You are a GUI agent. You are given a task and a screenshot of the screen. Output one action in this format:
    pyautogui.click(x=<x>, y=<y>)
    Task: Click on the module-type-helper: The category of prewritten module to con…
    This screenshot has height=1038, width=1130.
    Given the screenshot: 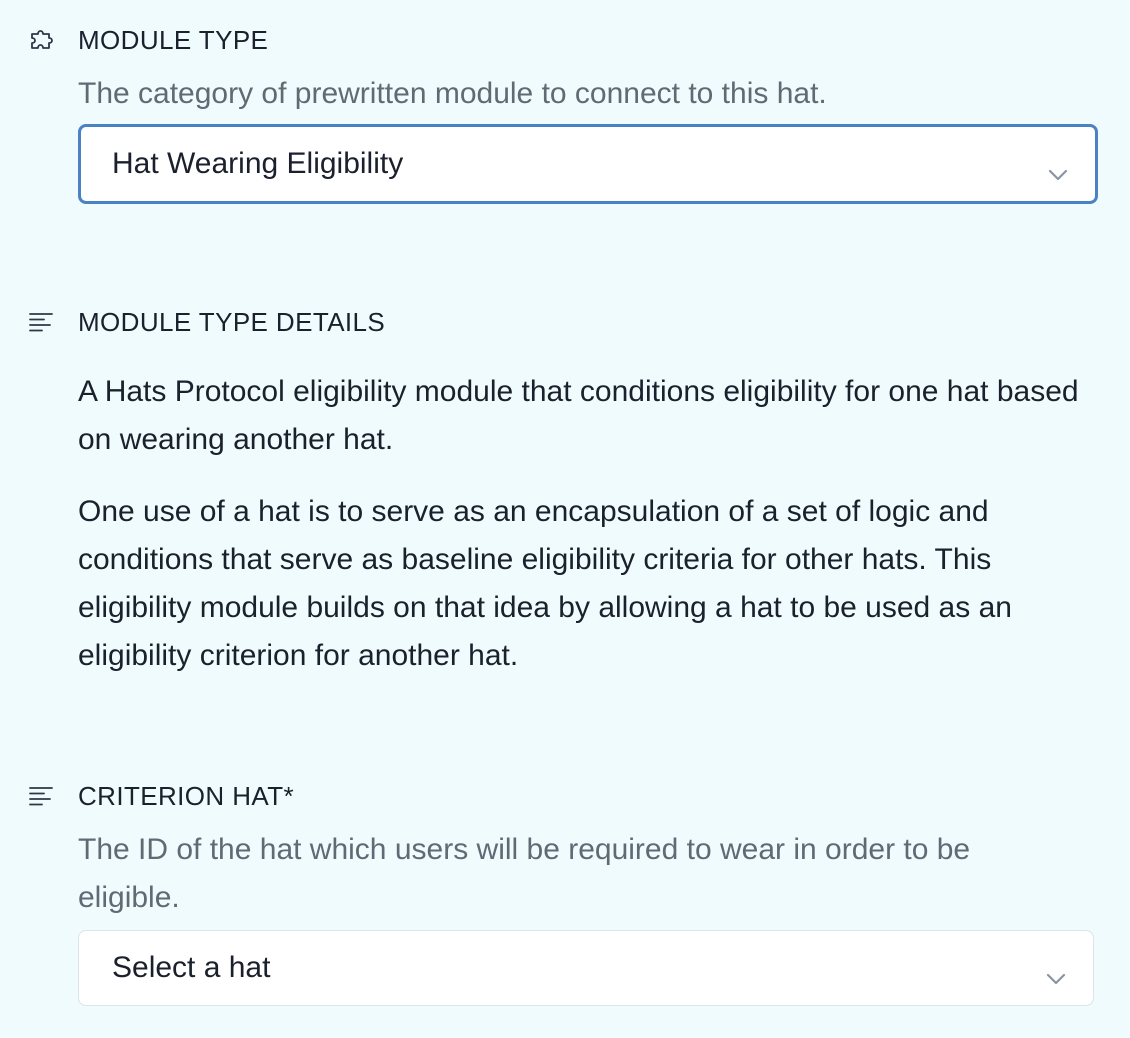 What is the action you would take?
    pyautogui.click(x=452, y=93)
    